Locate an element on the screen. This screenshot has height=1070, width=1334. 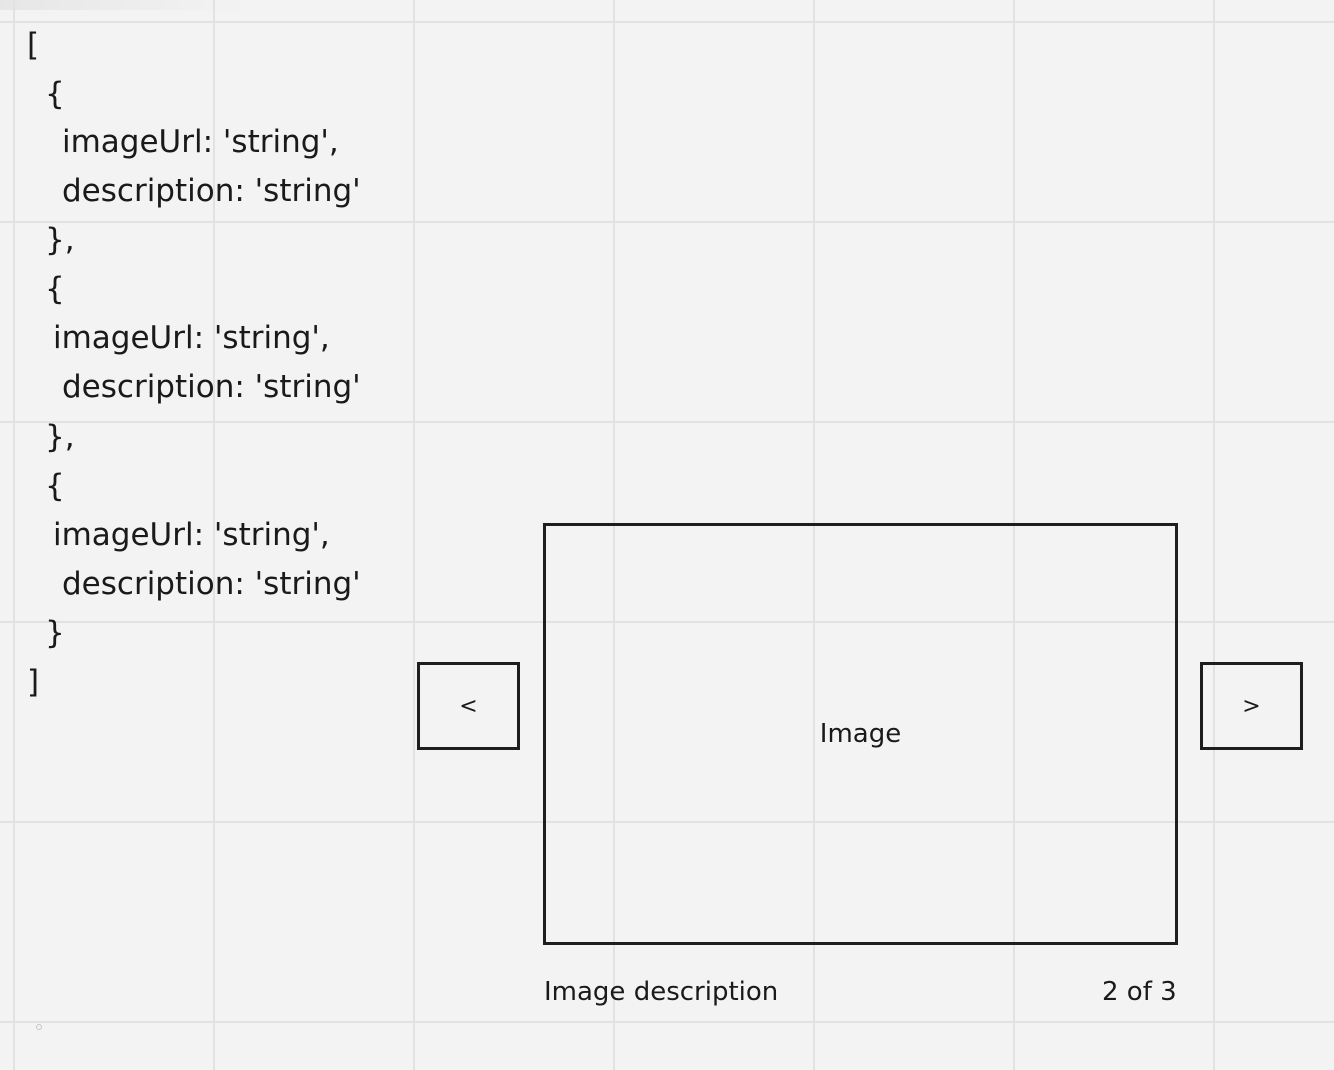
prev-button: < is located at coordinates (468, 706).